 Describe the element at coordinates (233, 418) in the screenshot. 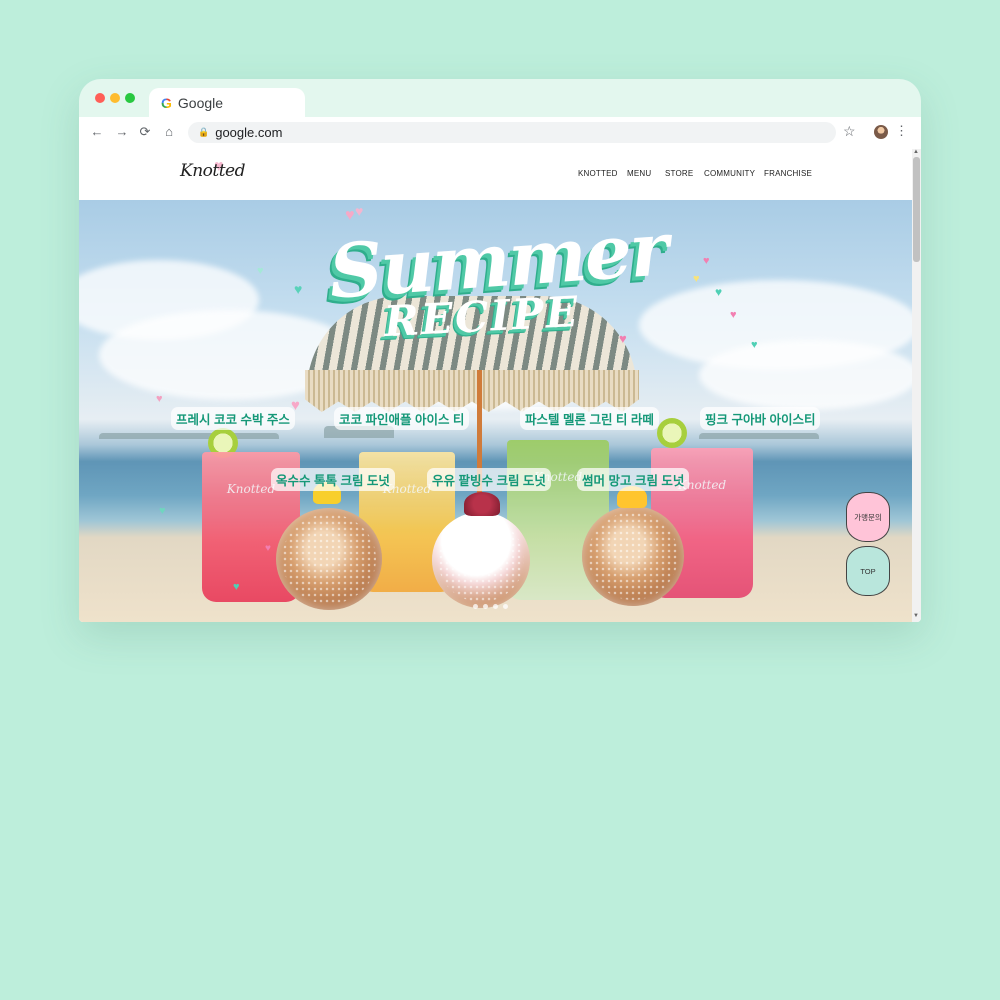

I see `product-label: 프레시 코코 수박 주스` at that location.